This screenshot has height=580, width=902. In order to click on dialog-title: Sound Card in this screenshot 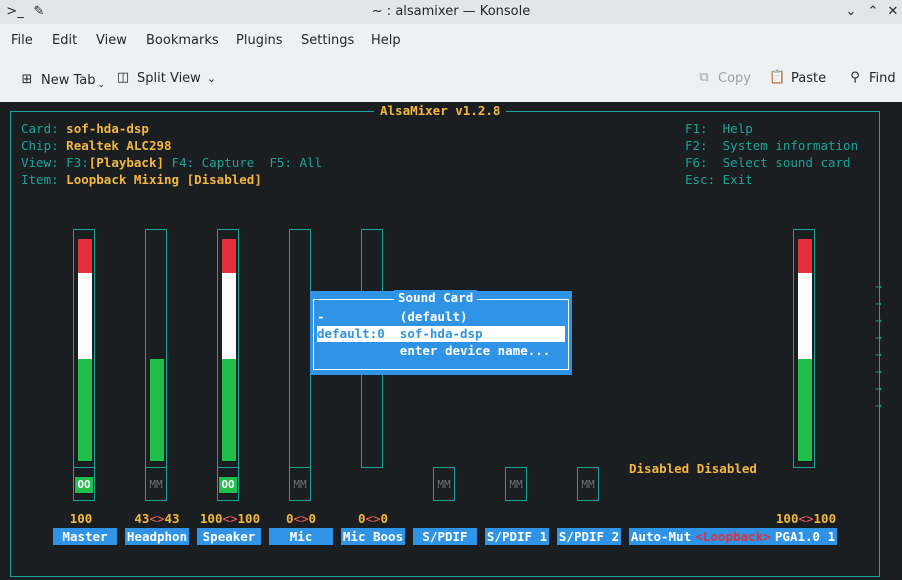, I will do `click(436, 297)`.